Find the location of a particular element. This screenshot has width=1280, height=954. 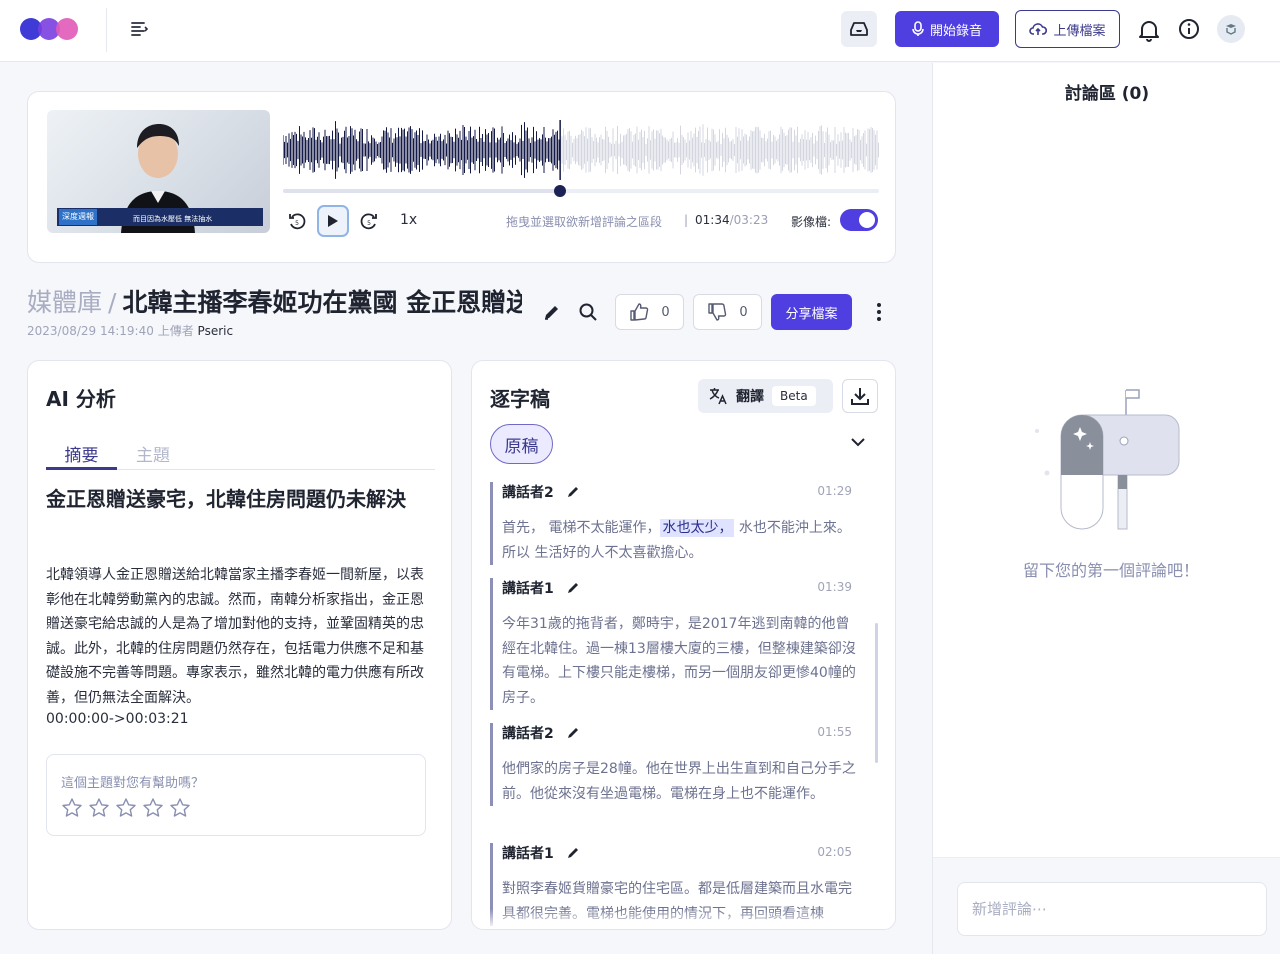

play-icon is located at coordinates (333, 221).